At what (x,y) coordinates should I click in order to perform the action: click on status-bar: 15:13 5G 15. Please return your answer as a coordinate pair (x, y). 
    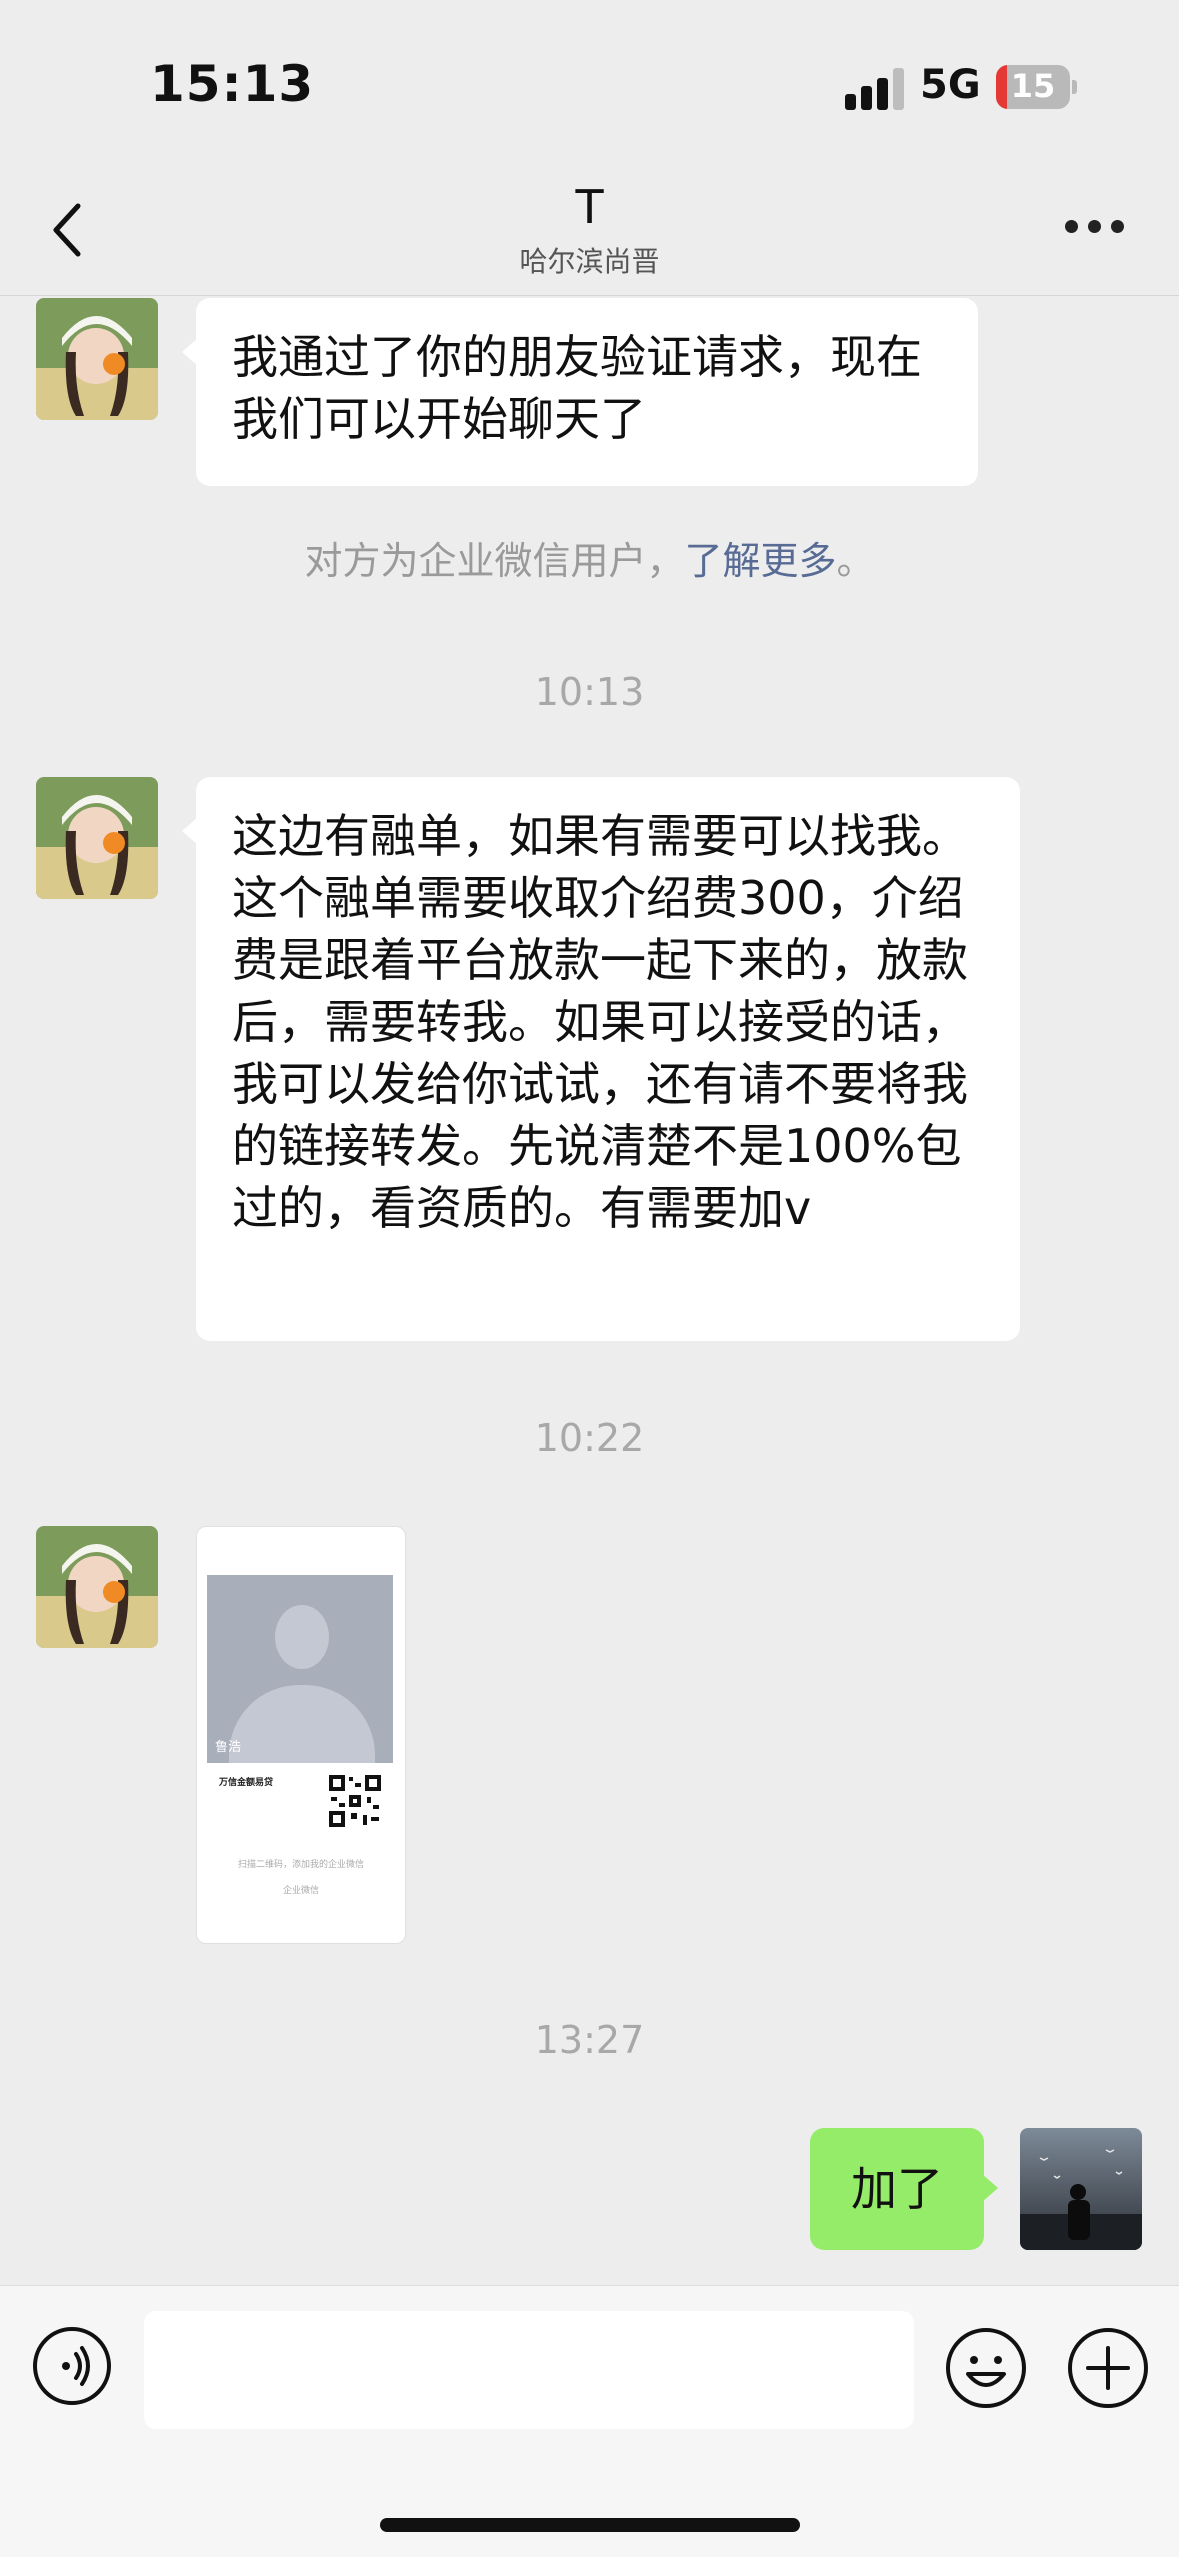
    Looking at the image, I should click on (589, 85).